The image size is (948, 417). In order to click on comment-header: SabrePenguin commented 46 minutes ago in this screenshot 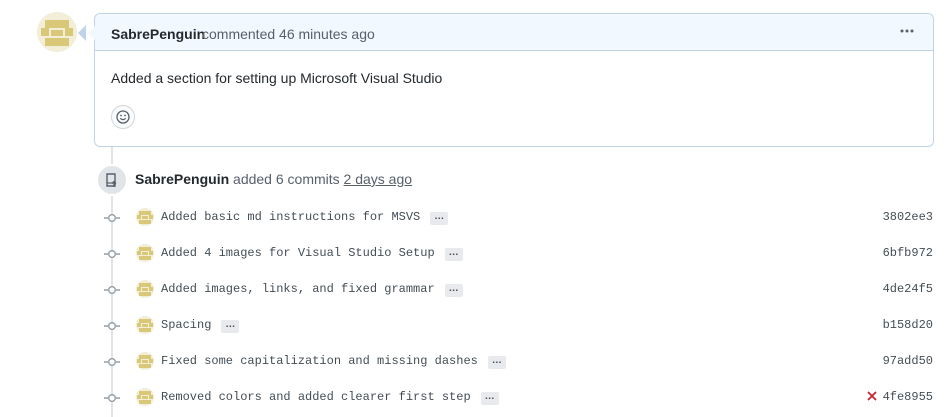, I will do `click(505, 32)`.